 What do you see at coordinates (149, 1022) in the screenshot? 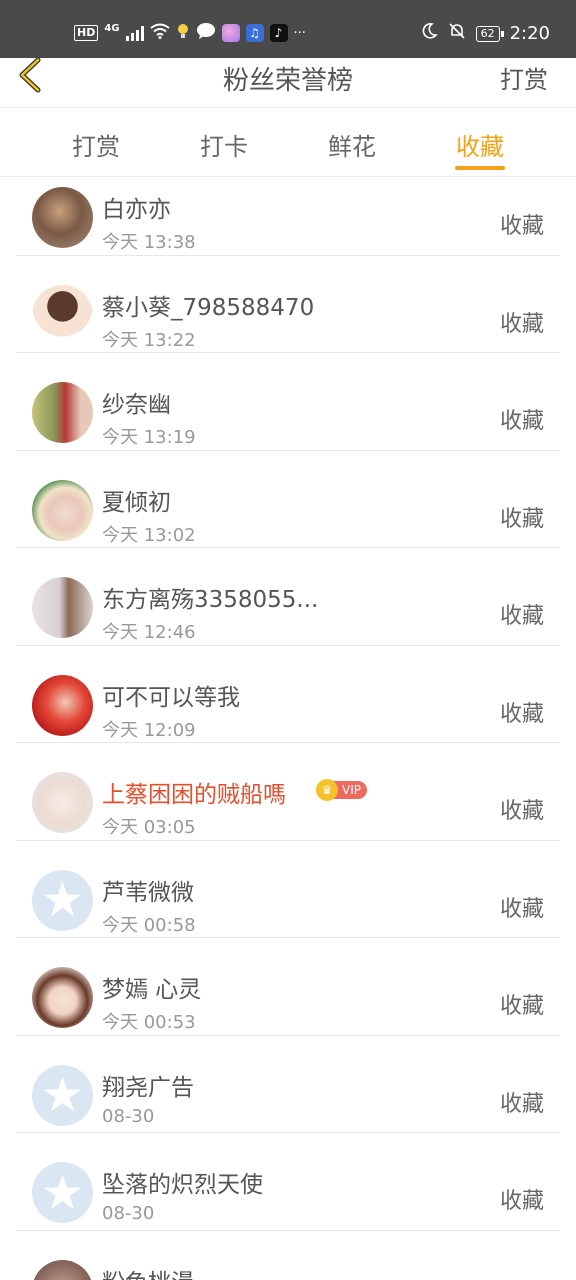
I see `favorite-time: 今天 00:53` at bounding box center [149, 1022].